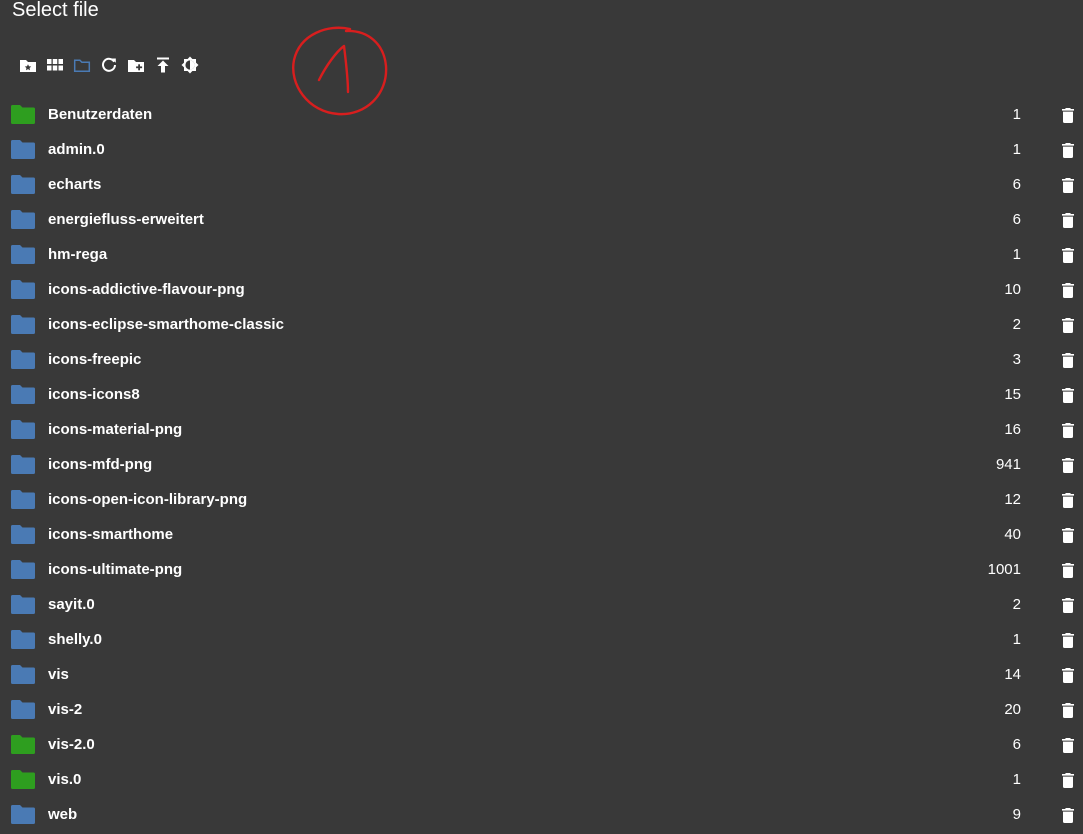 This screenshot has height=834, width=1083. What do you see at coordinates (115, 429) in the screenshot?
I see `folder-name: icons-material-png` at bounding box center [115, 429].